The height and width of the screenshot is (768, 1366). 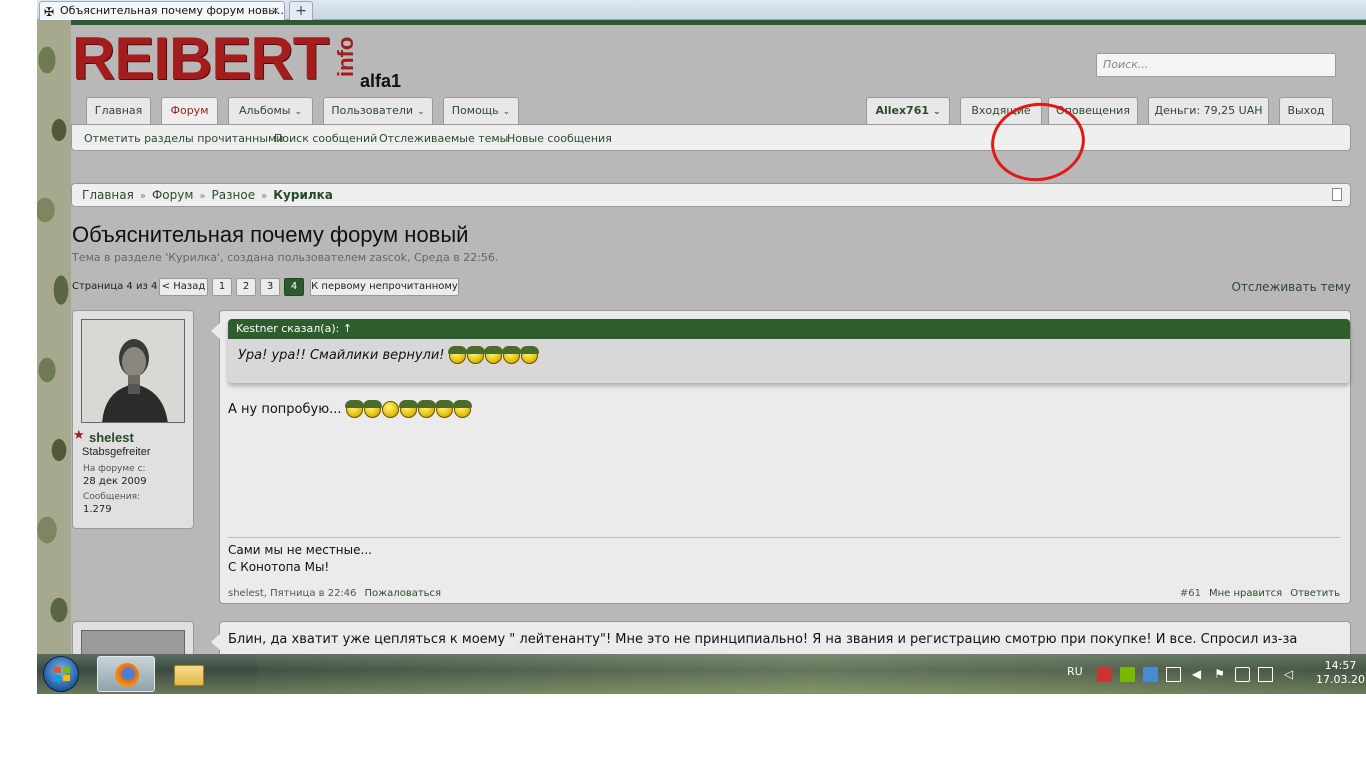 I want to click on tab-logout: Выход, so click(x=1306, y=110).